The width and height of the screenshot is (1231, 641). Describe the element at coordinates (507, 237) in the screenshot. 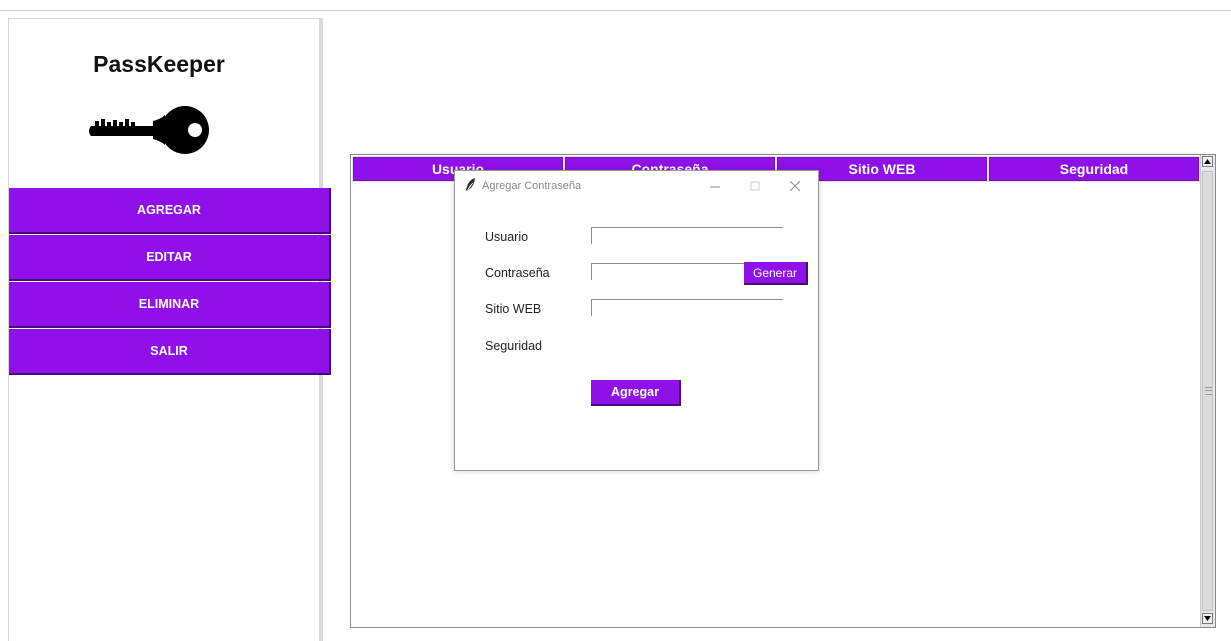

I see `usuario-label: Usuario` at that location.